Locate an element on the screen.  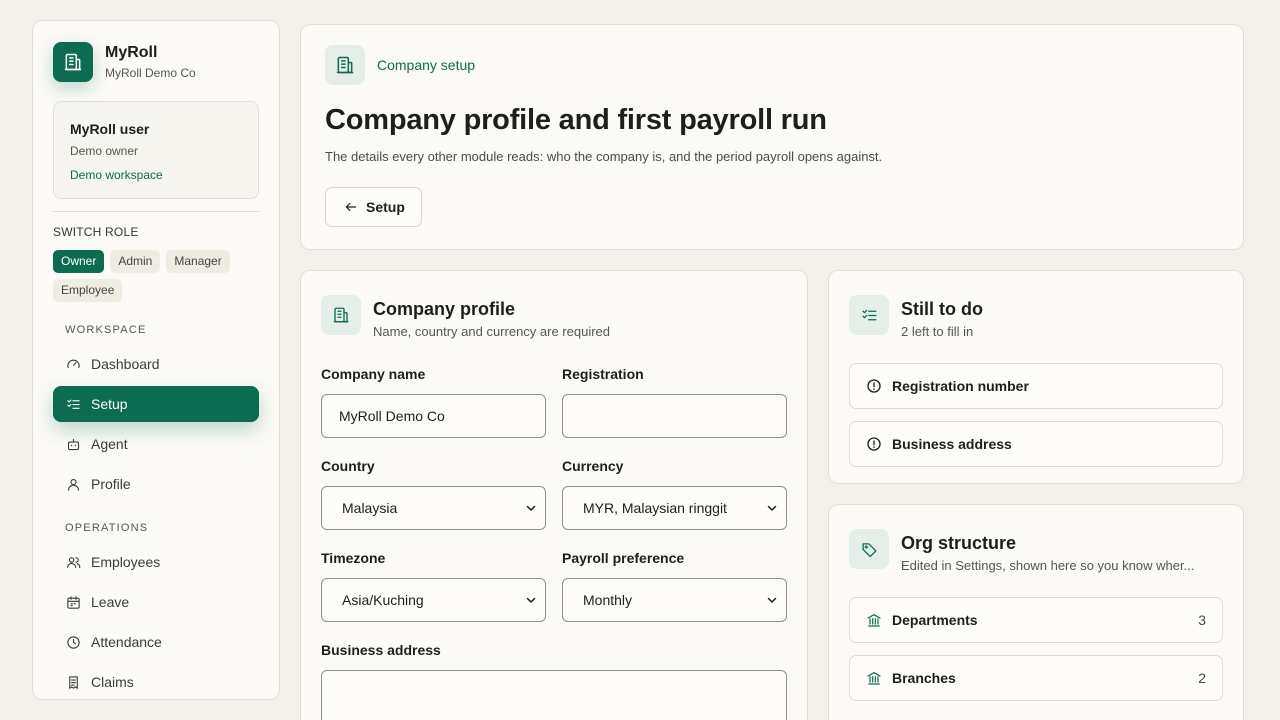
nav-label: Setup is located at coordinates (109, 404).